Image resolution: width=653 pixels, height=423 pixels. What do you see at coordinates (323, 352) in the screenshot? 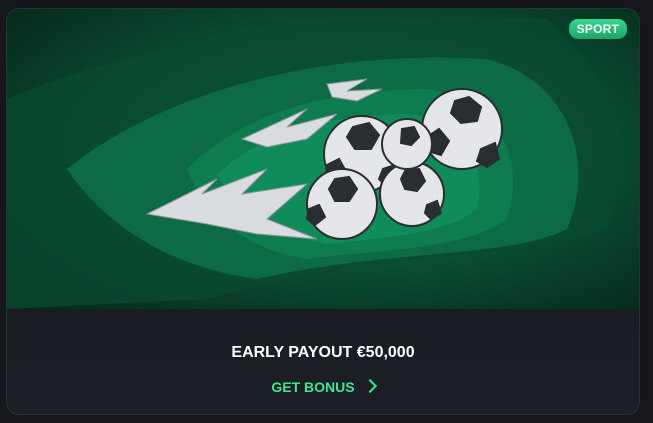
I see `promo-title: EARLY PAYOUT €50,000` at bounding box center [323, 352].